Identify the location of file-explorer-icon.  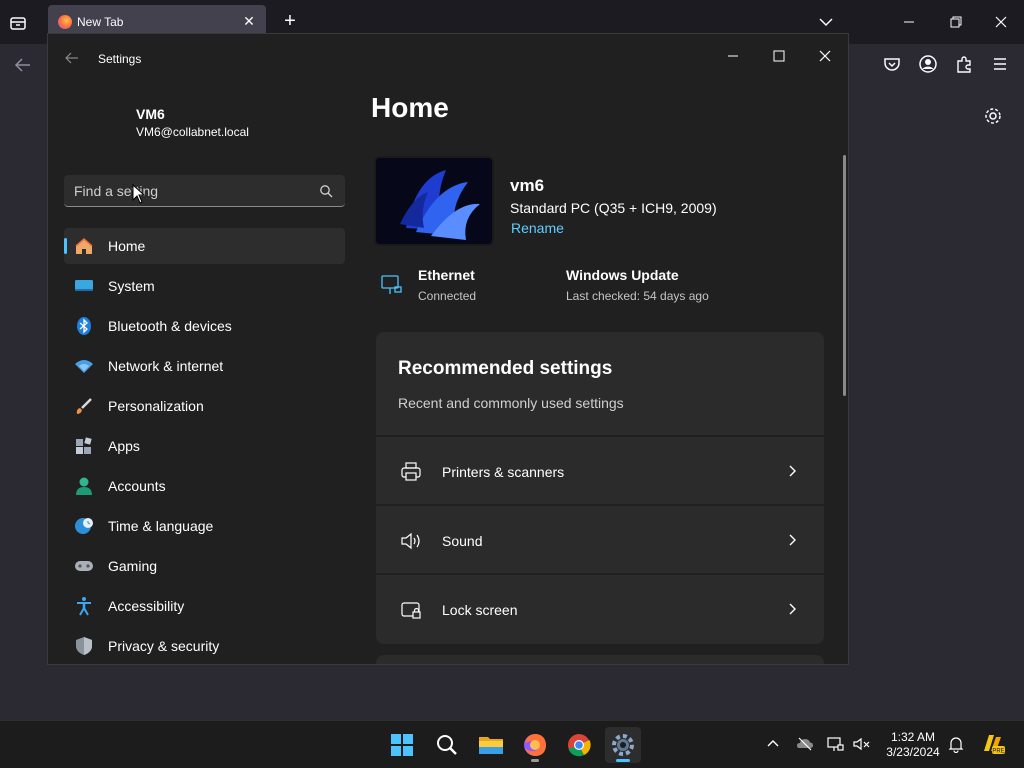
(491, 745).